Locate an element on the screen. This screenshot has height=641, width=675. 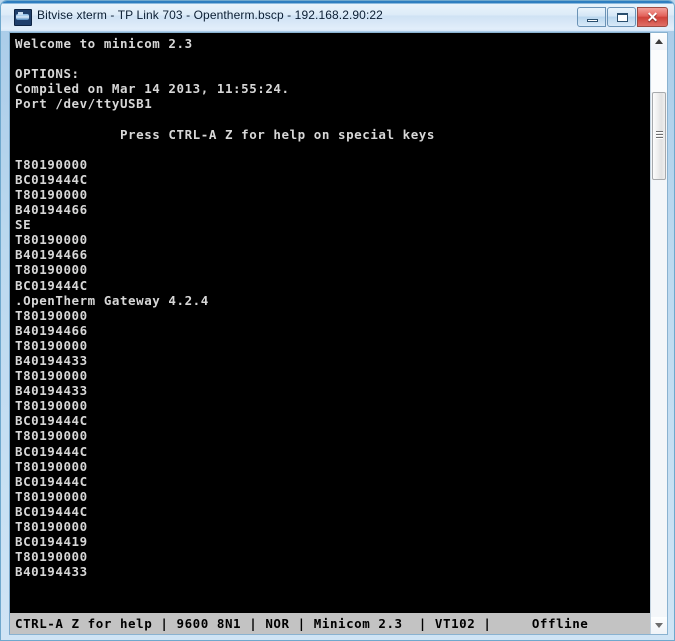
scroll-up-triangle is located at coordinates (659, 41).